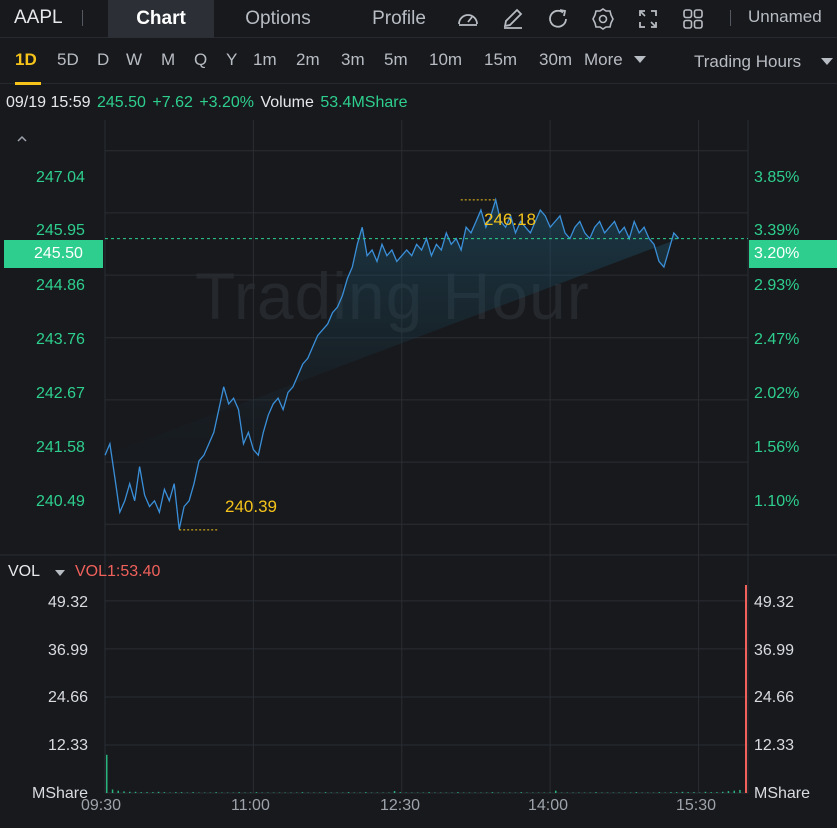 This screenshot has height=828, width=837. Describe the element at coordinates (24, 572) in the screenshot. I see `volume-indicator-name: VOL` at that location.